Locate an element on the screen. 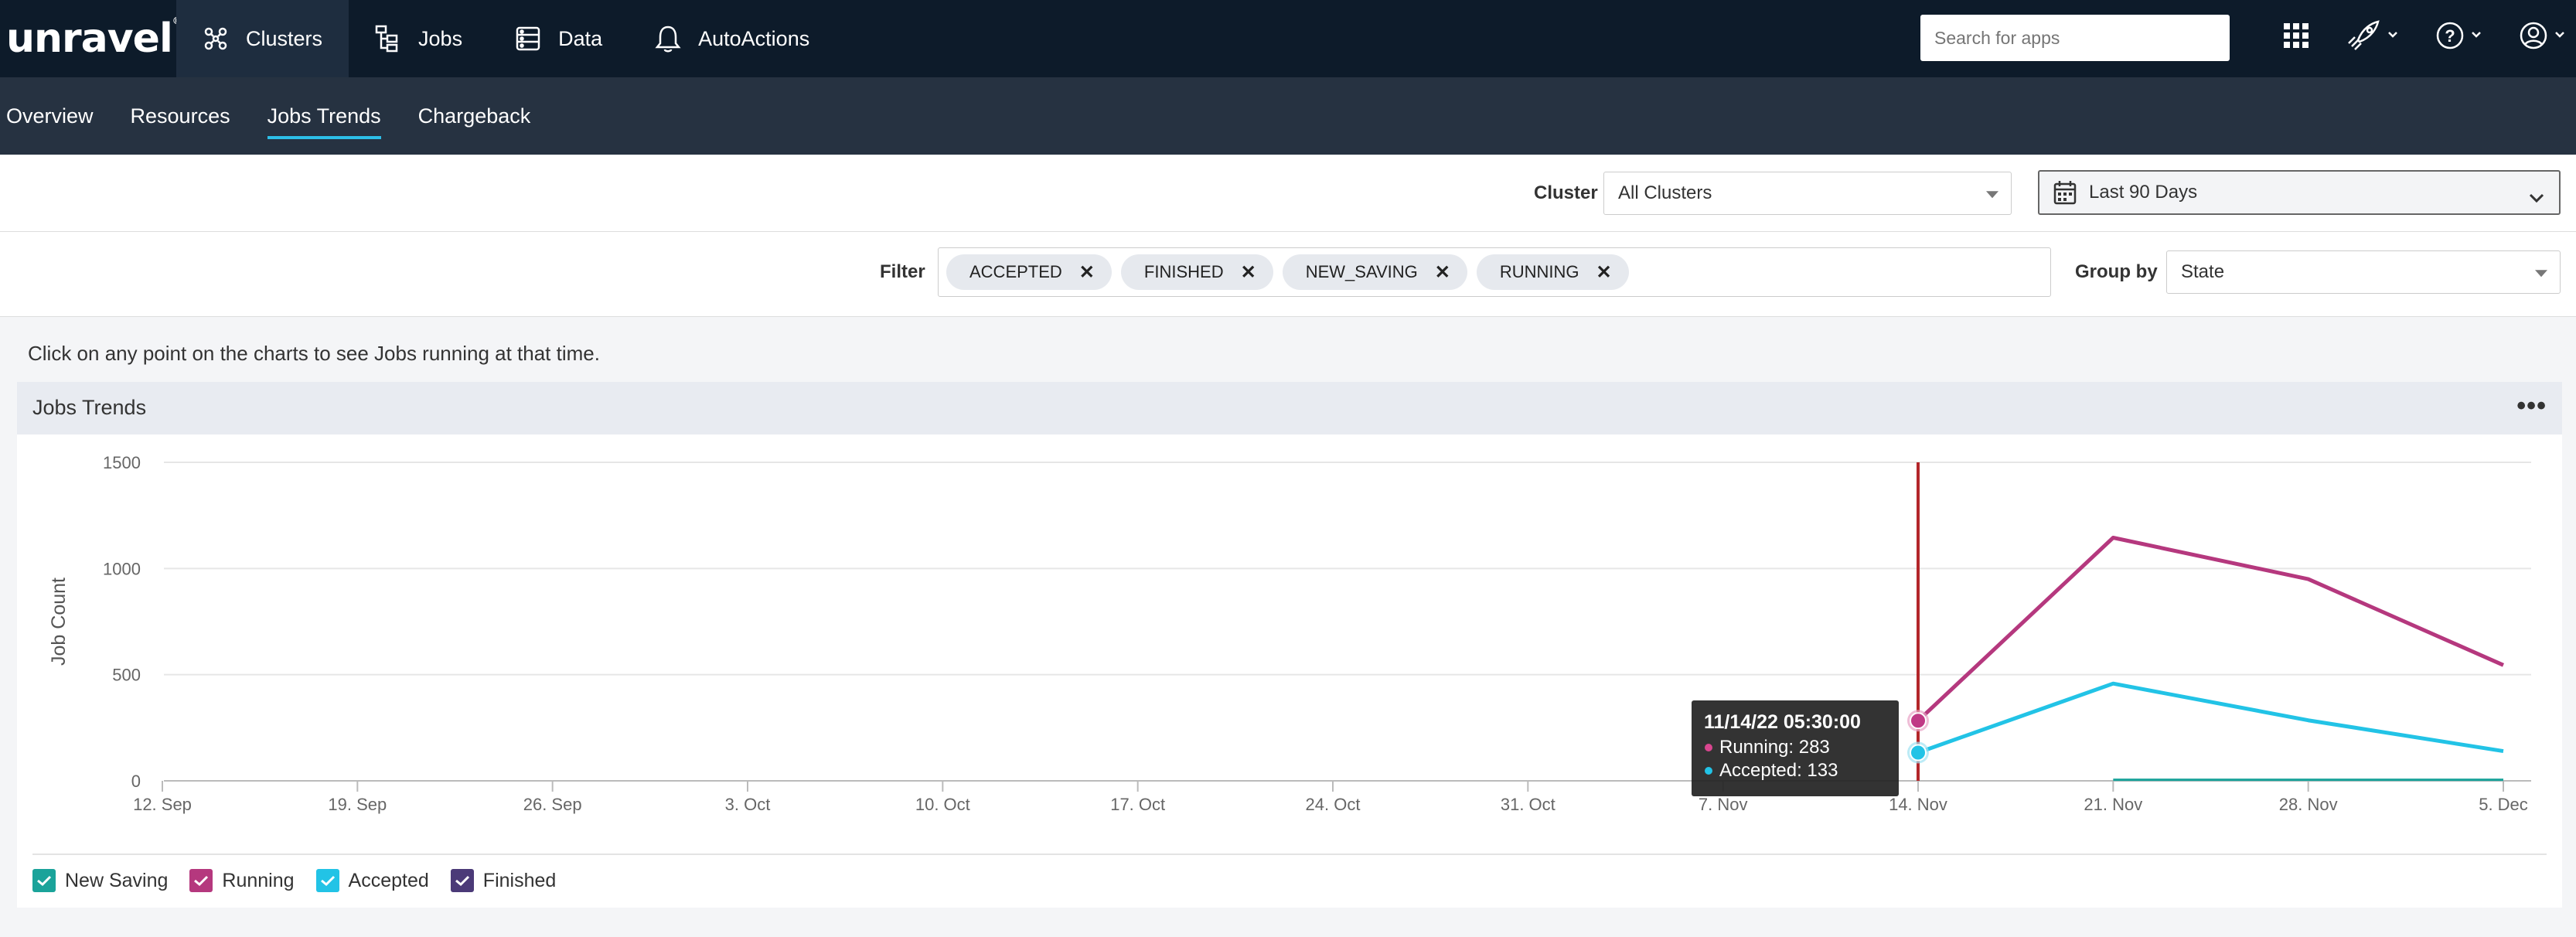  cluster-select-value: All Clusters is located at coordinates (1665, 192).